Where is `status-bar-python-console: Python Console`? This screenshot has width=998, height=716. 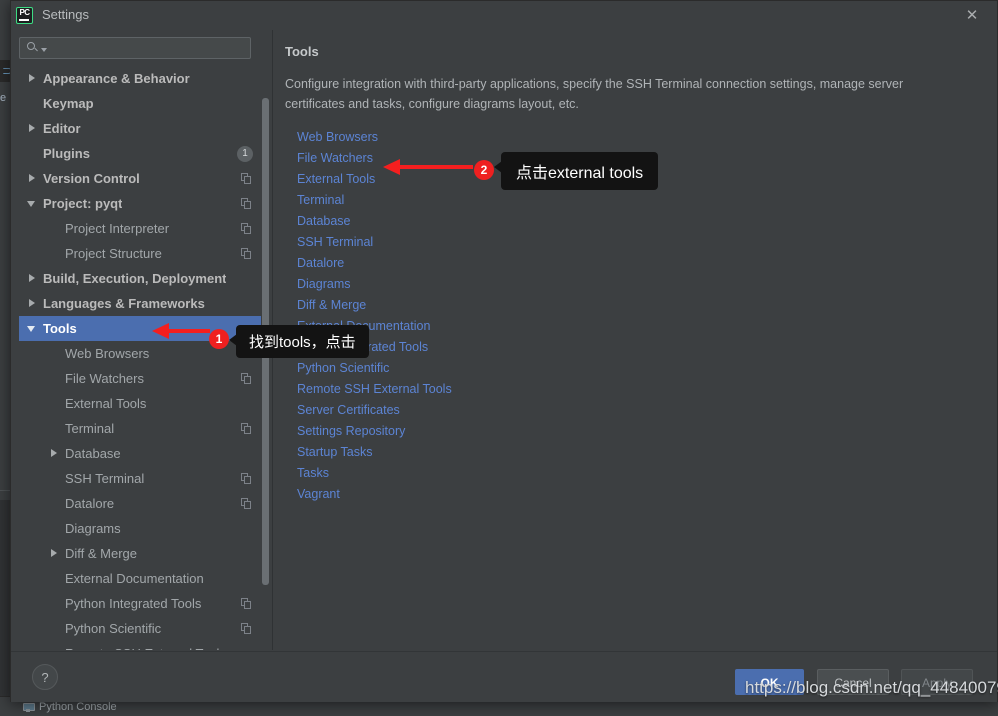 status-bar-python-console: Python Console is located at coordinates (78, 707).